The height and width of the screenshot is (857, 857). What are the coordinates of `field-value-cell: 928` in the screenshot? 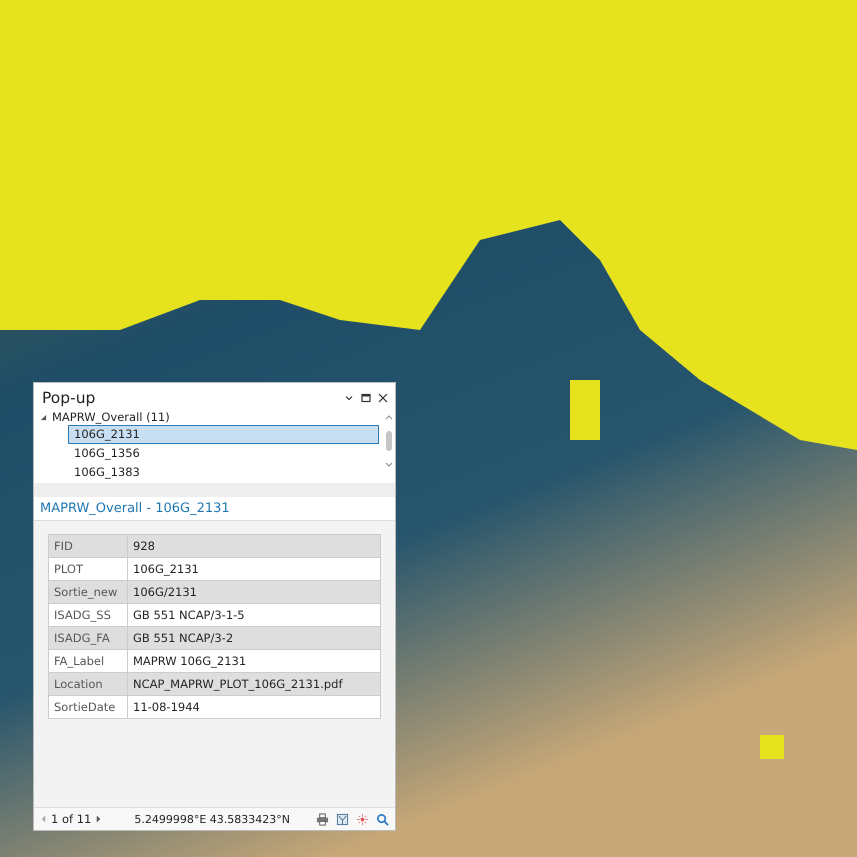 It's located at (254, 546).